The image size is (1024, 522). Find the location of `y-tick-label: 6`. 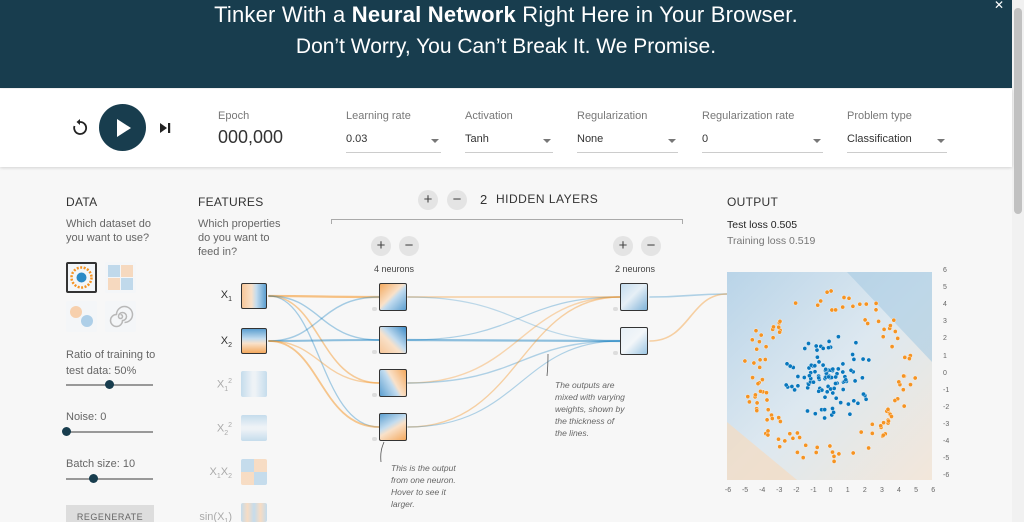

y-tick-label: 6 is located at coordinates (945, 270).